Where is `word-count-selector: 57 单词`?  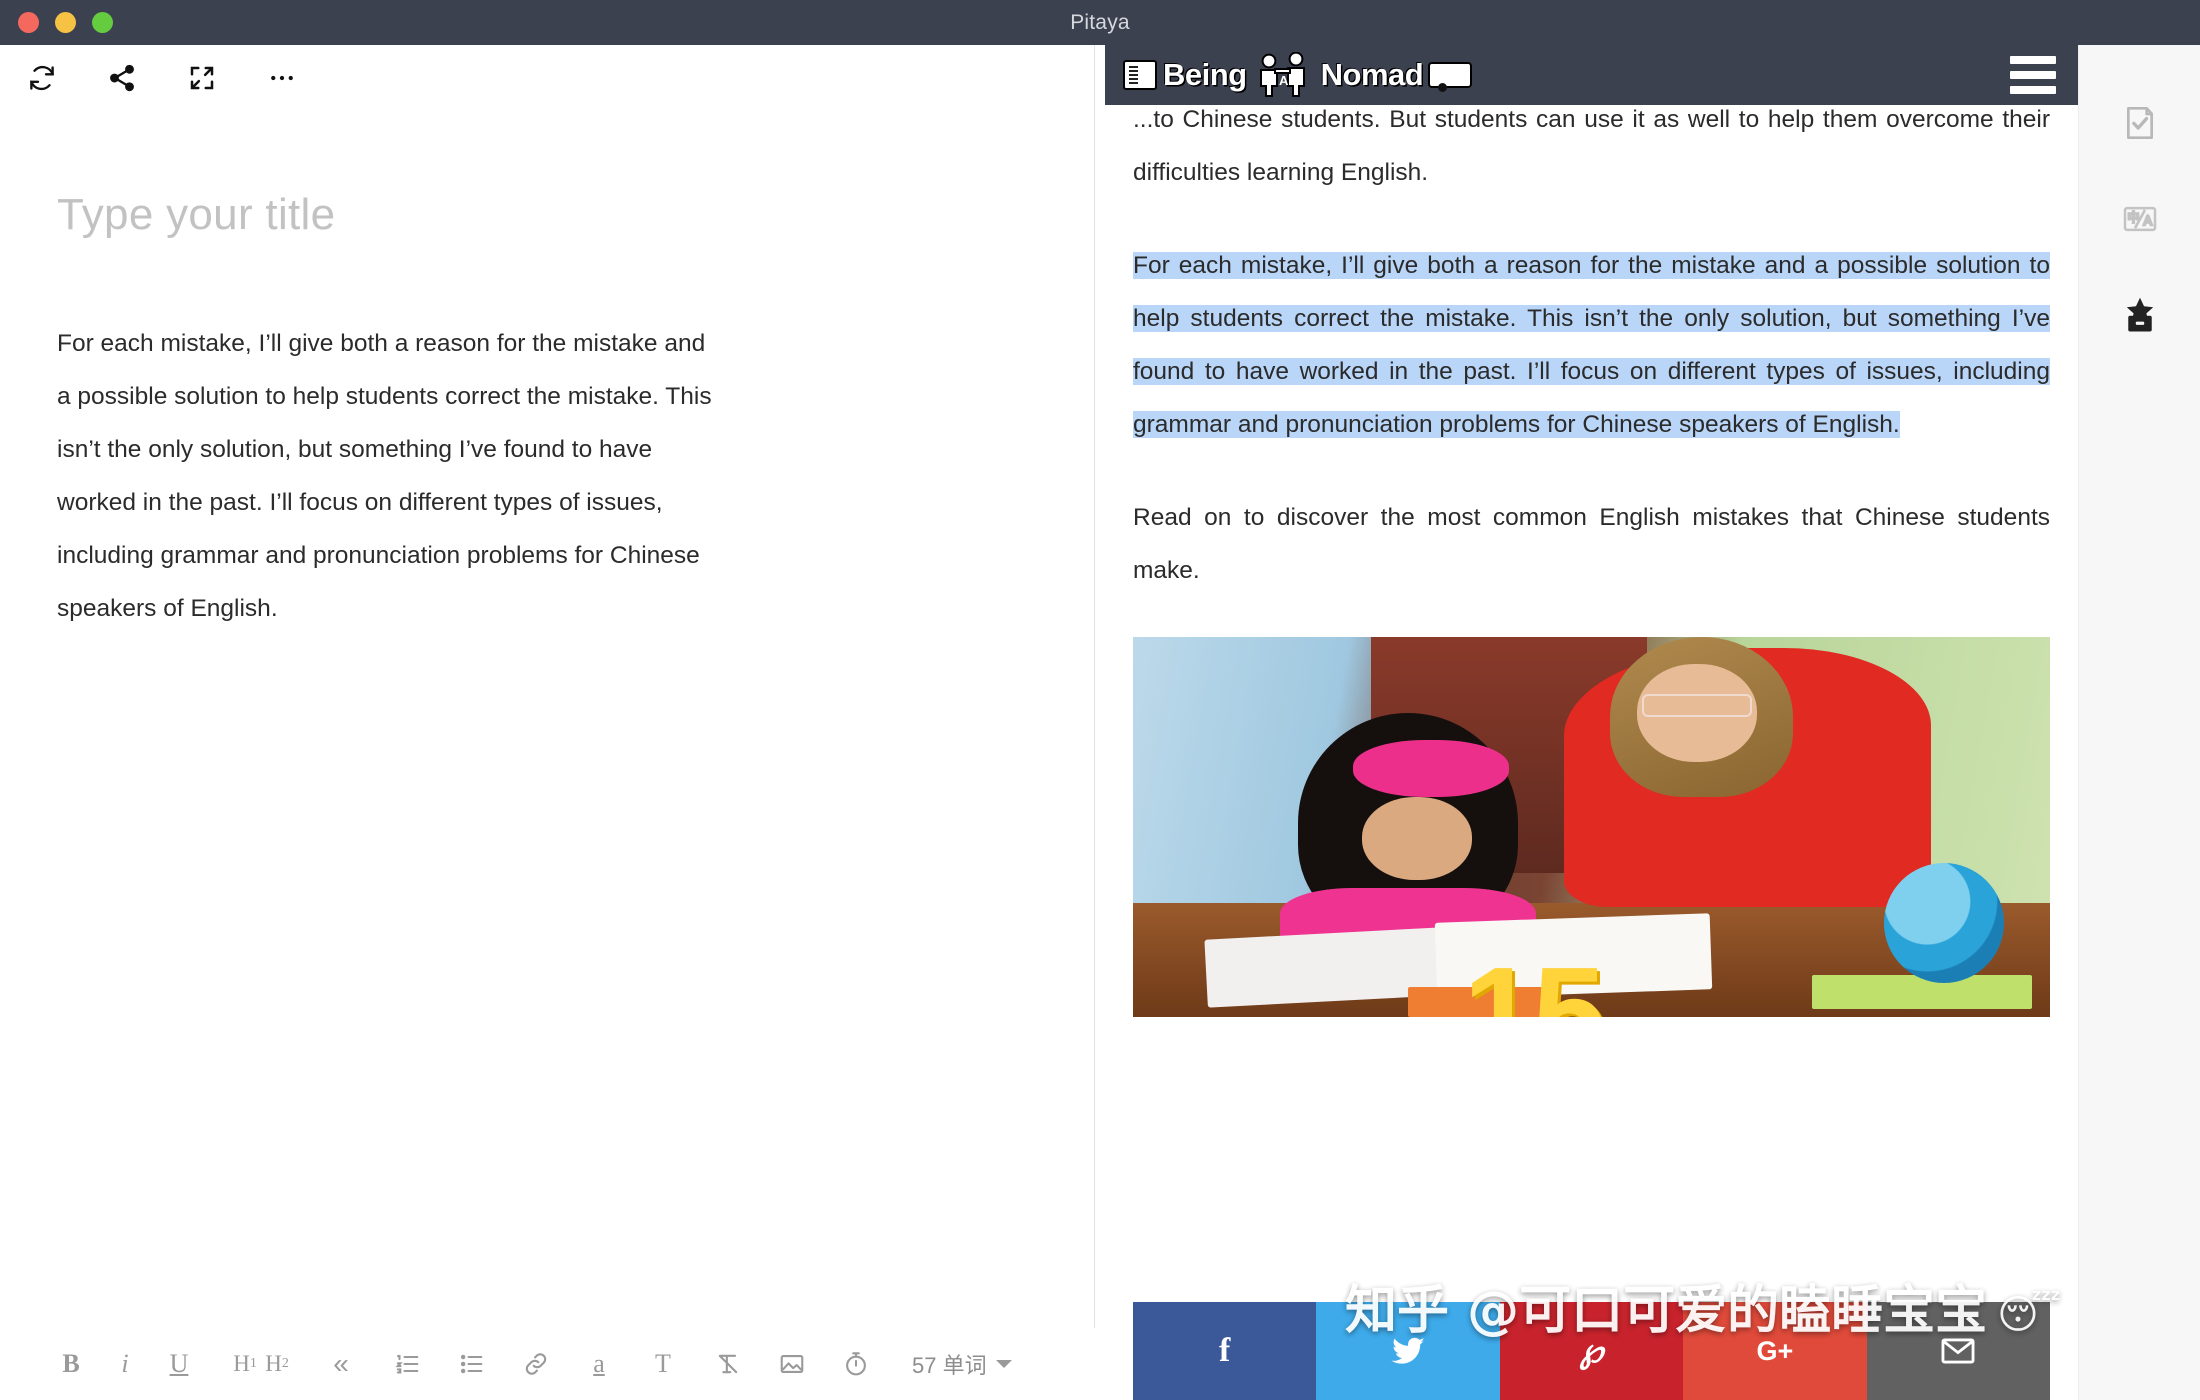 word-count-selector: 57 单词 is located at coordinates (962, 1364).